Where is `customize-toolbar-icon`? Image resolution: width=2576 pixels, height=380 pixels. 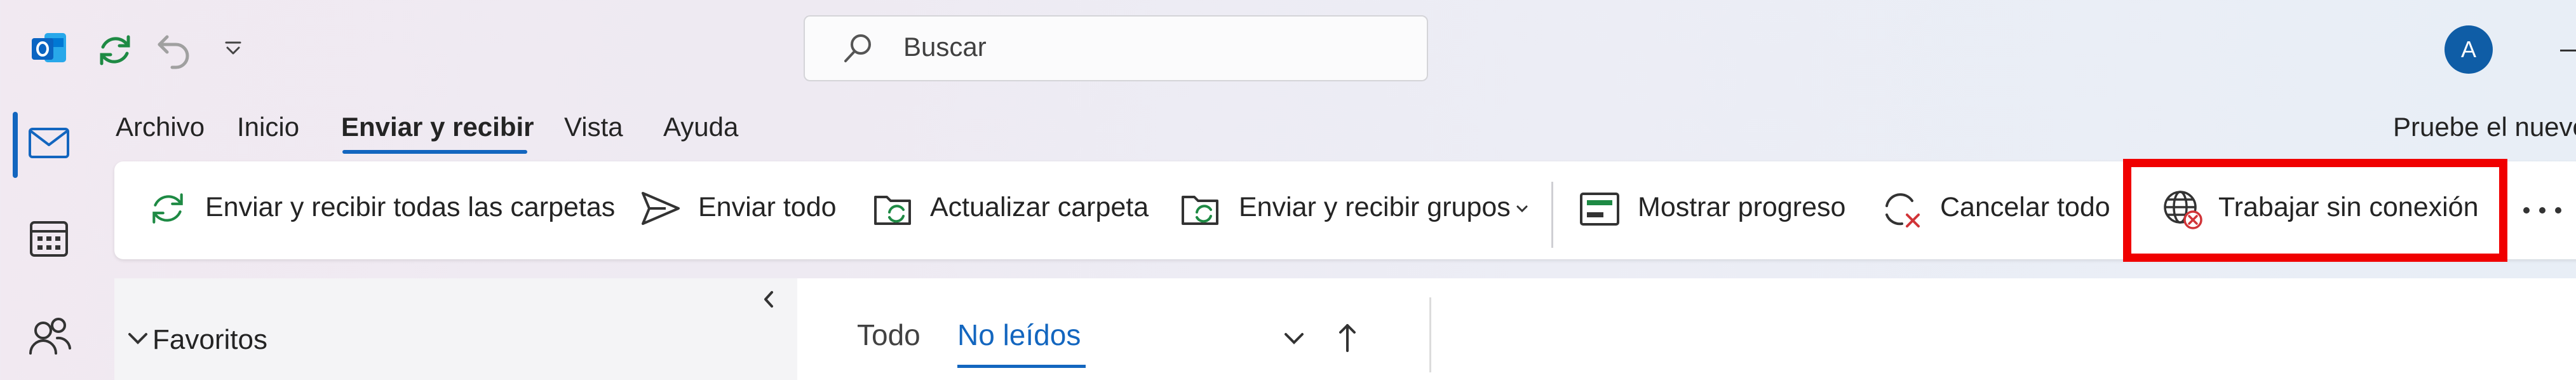 customize-toolbar-icon is located at coordinates (233, 49).